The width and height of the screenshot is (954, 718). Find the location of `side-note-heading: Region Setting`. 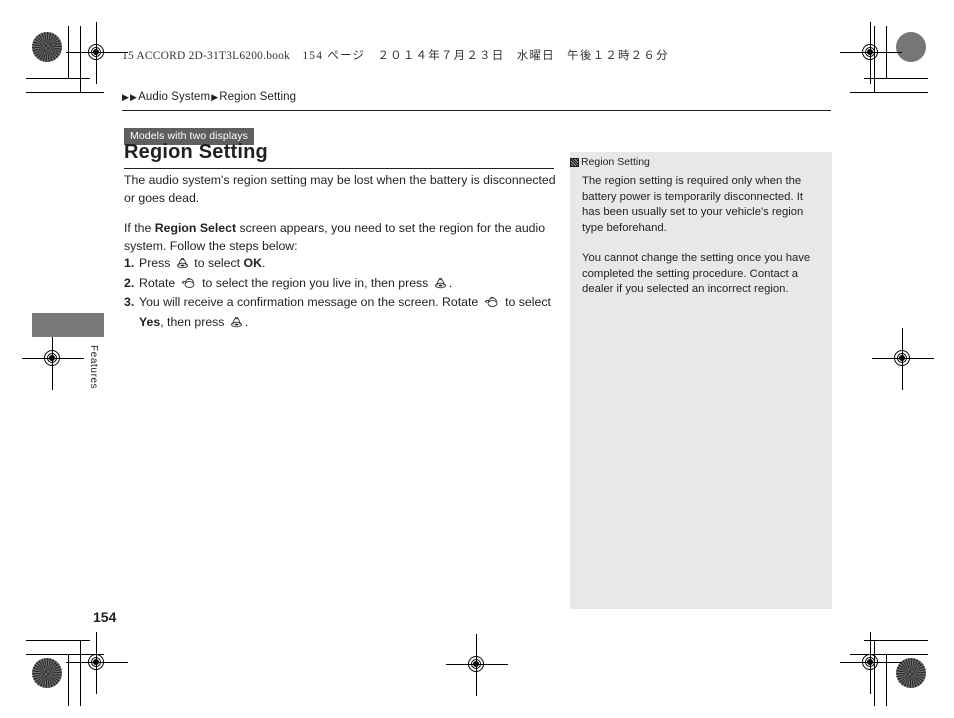

side-note-heading: Region Setting is located at coordinates (610, 162).